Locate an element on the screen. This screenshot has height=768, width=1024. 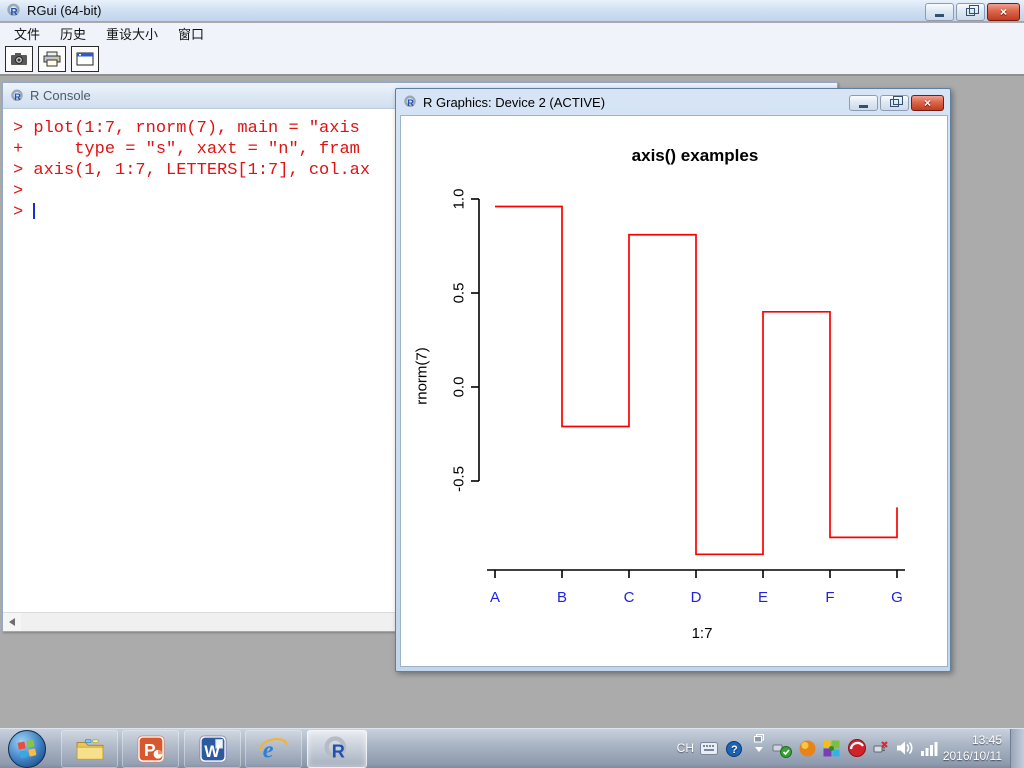
power-disconnected-icon is located at coordinates (881, 749).